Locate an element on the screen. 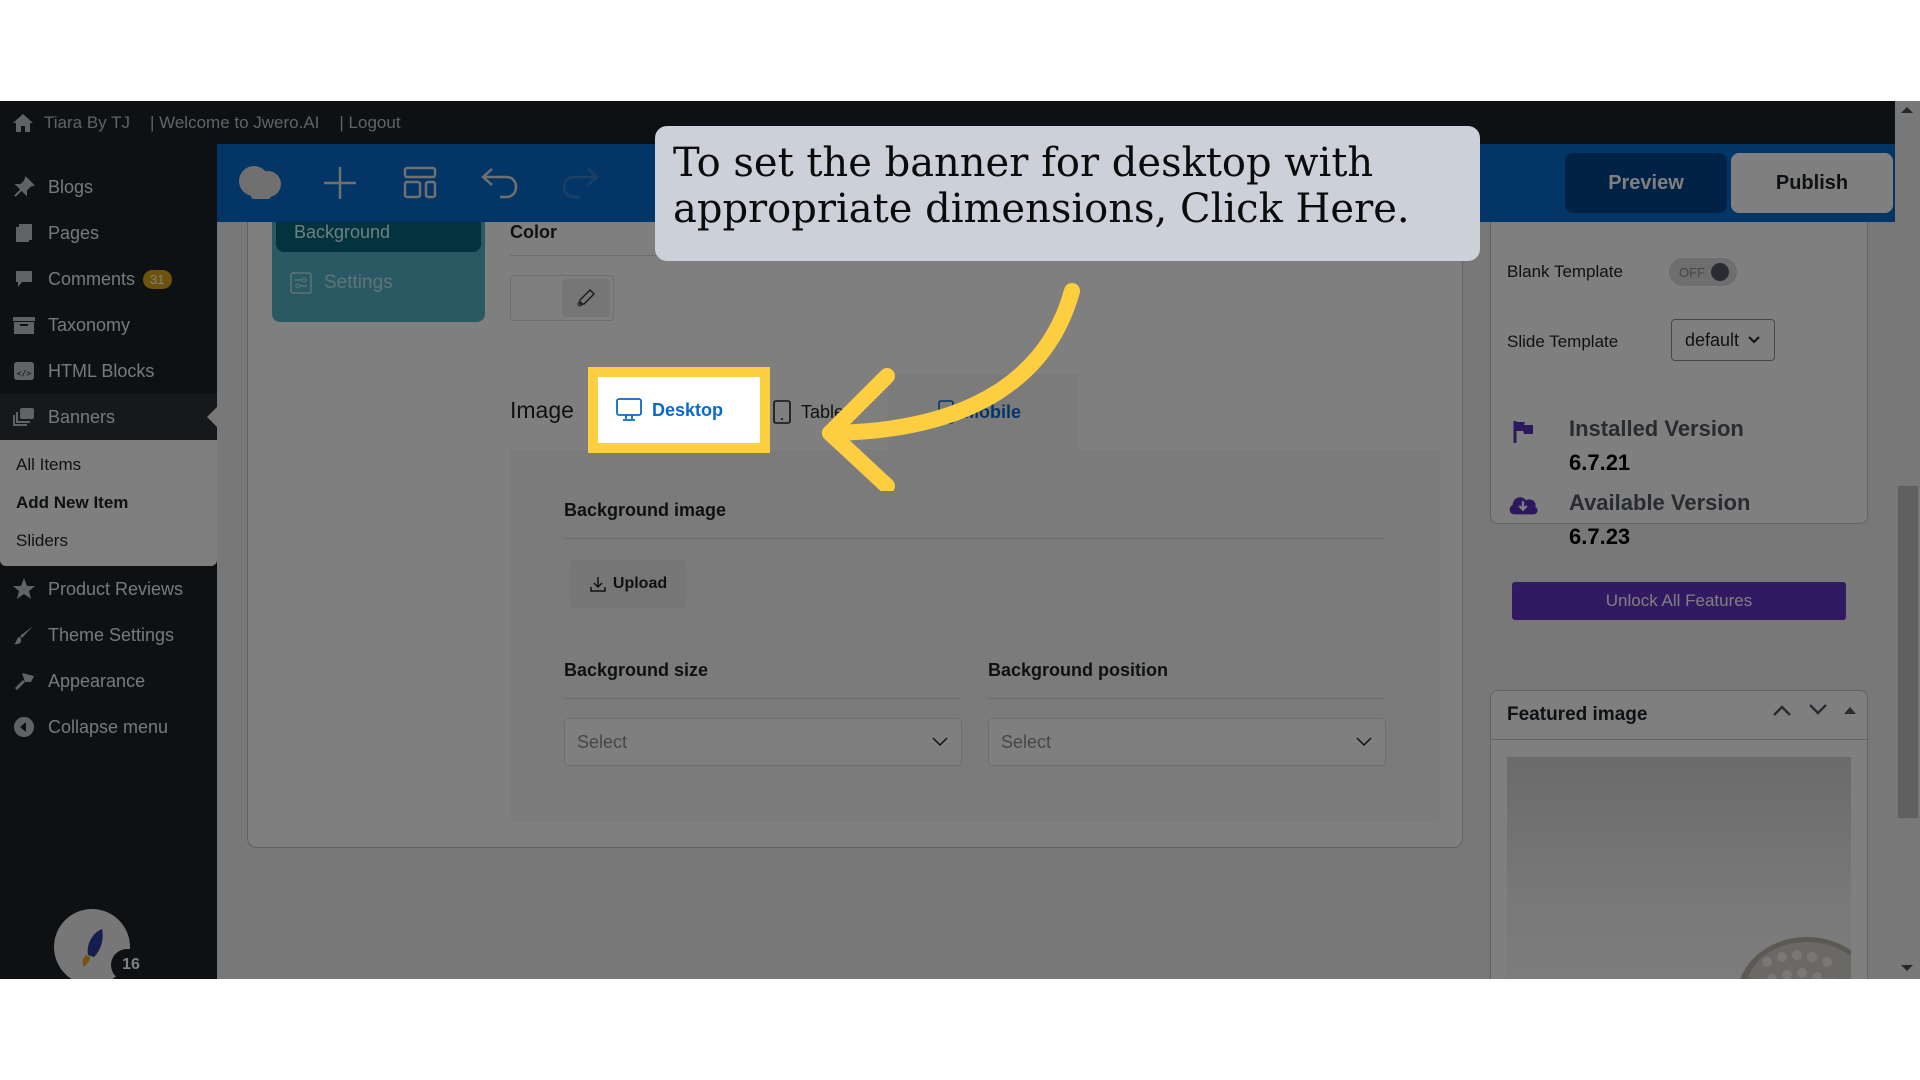 The image size is (1920, 1080). sidebar-item-banners: Banners is located at coordinates (108, 417).